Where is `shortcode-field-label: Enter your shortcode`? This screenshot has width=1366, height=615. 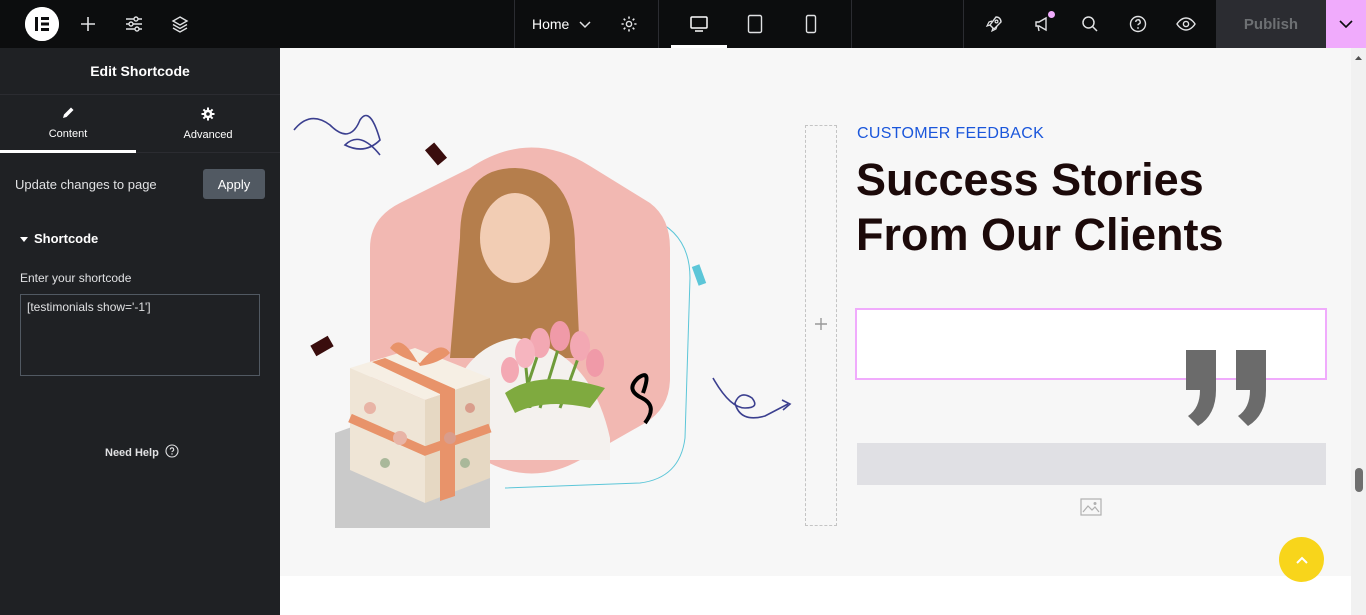
shortcode-field-label: Enter your shortcode is located at coordinates (76, 278).